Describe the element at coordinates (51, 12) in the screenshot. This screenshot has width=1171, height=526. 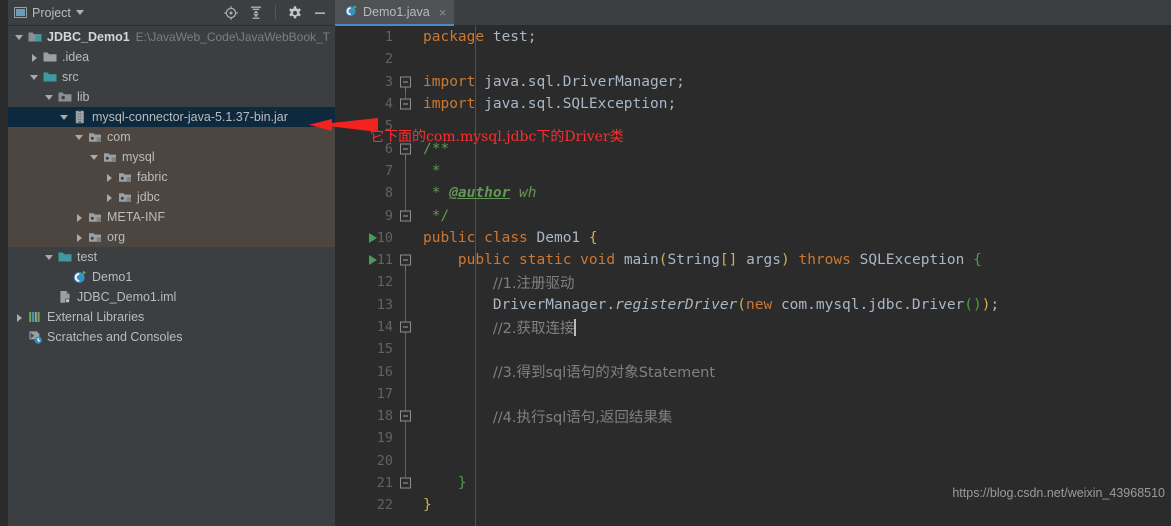
I see `project-panel-label: Project` at that location.